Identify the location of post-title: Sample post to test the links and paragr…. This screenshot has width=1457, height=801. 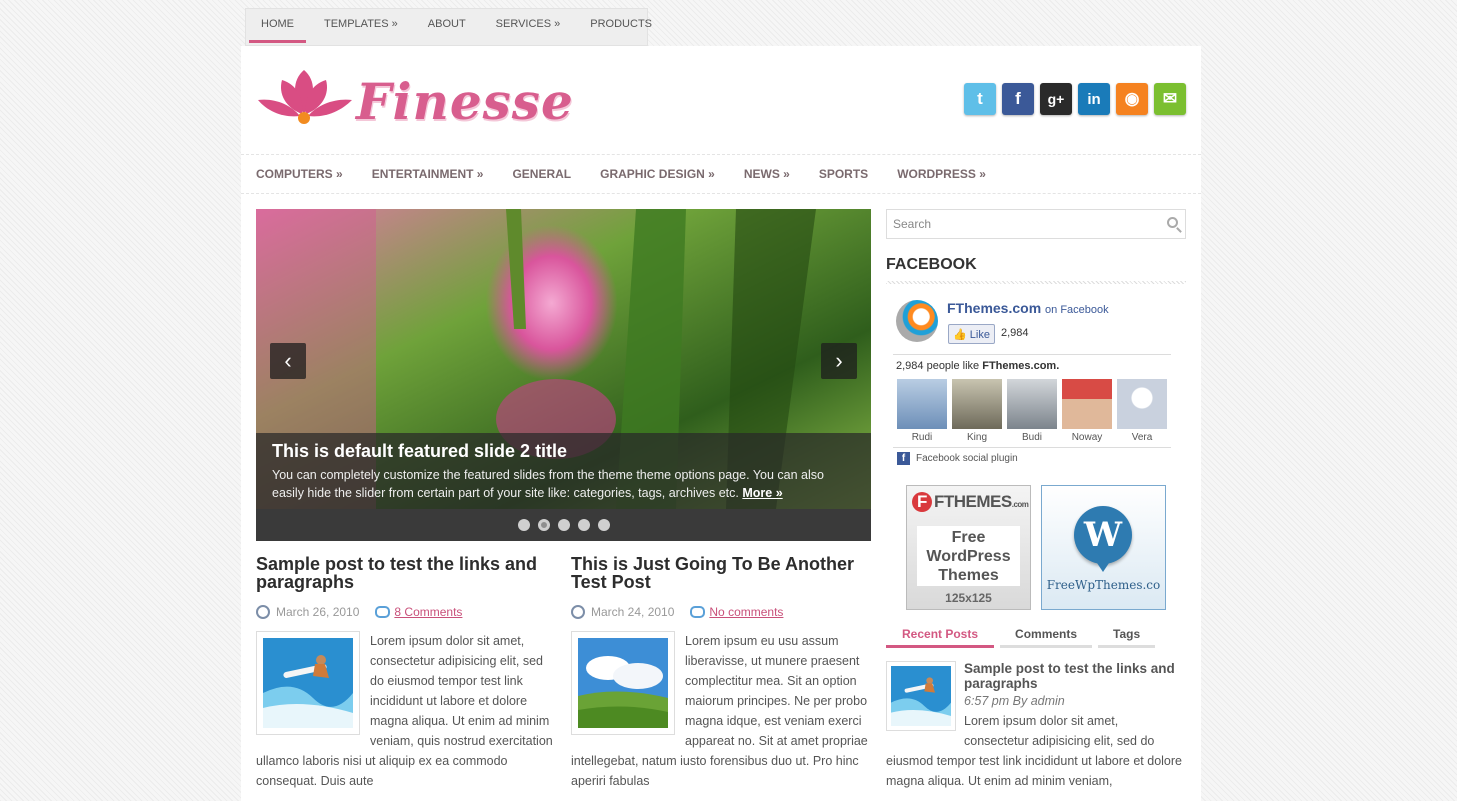
(406, 573).